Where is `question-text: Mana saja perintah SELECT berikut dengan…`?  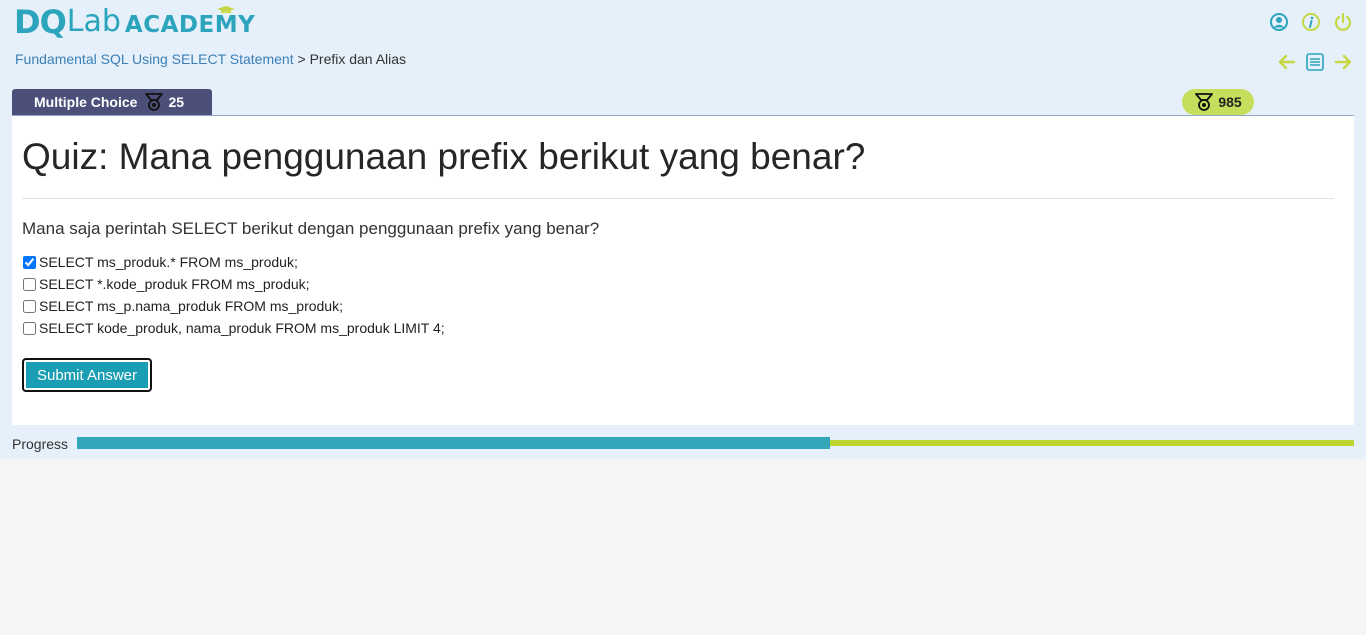
question-text: Mana saja perintah SELECT berikut dengan… is located at coordinates (311, 228).